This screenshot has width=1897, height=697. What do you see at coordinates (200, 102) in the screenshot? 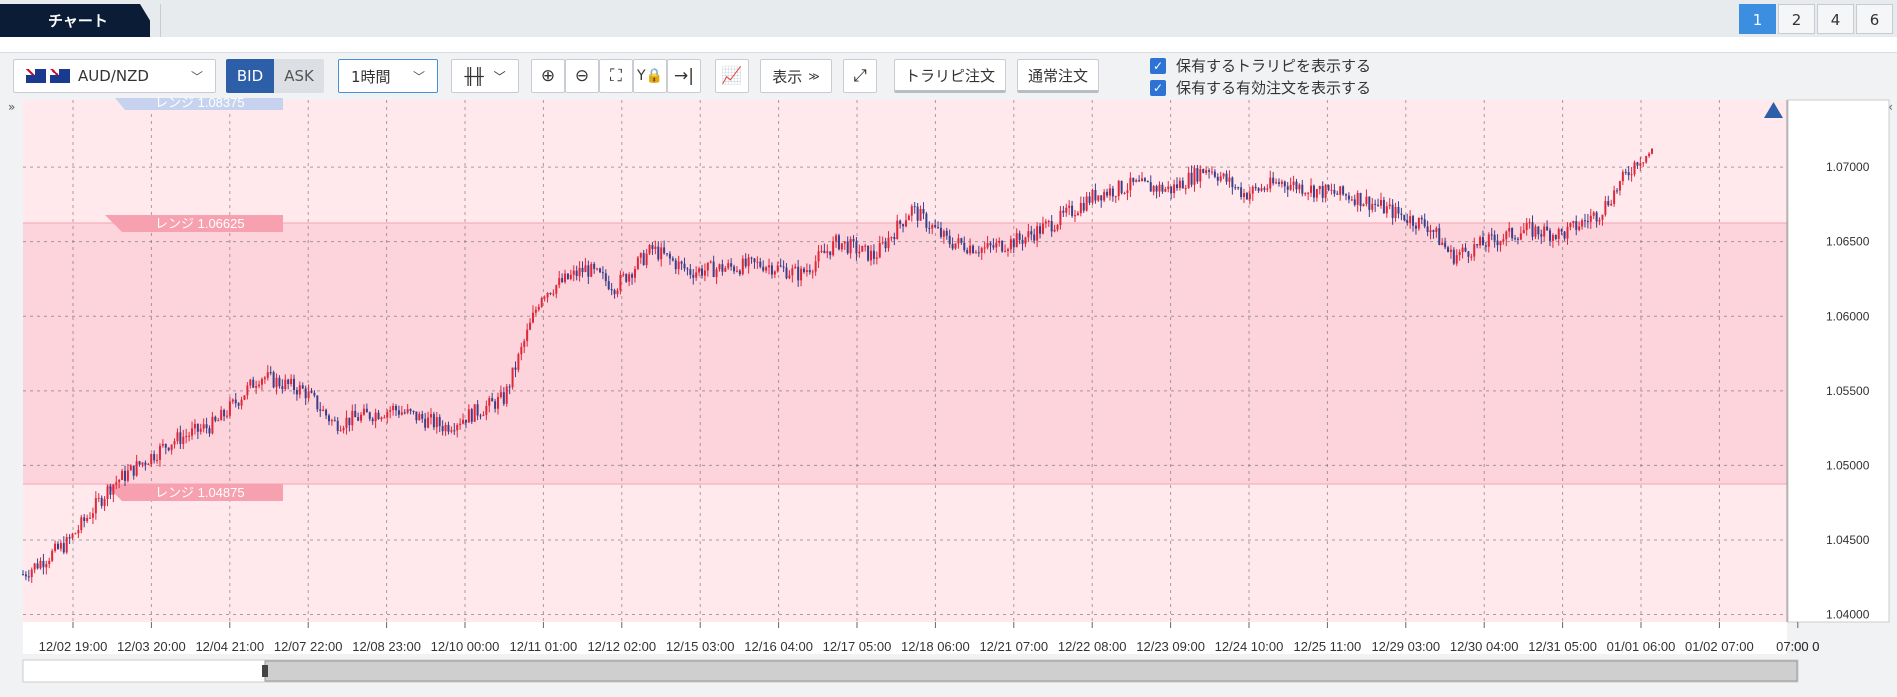
I see `range-tag-label: レンジ 1.08375` at bounding box center [200, 102].